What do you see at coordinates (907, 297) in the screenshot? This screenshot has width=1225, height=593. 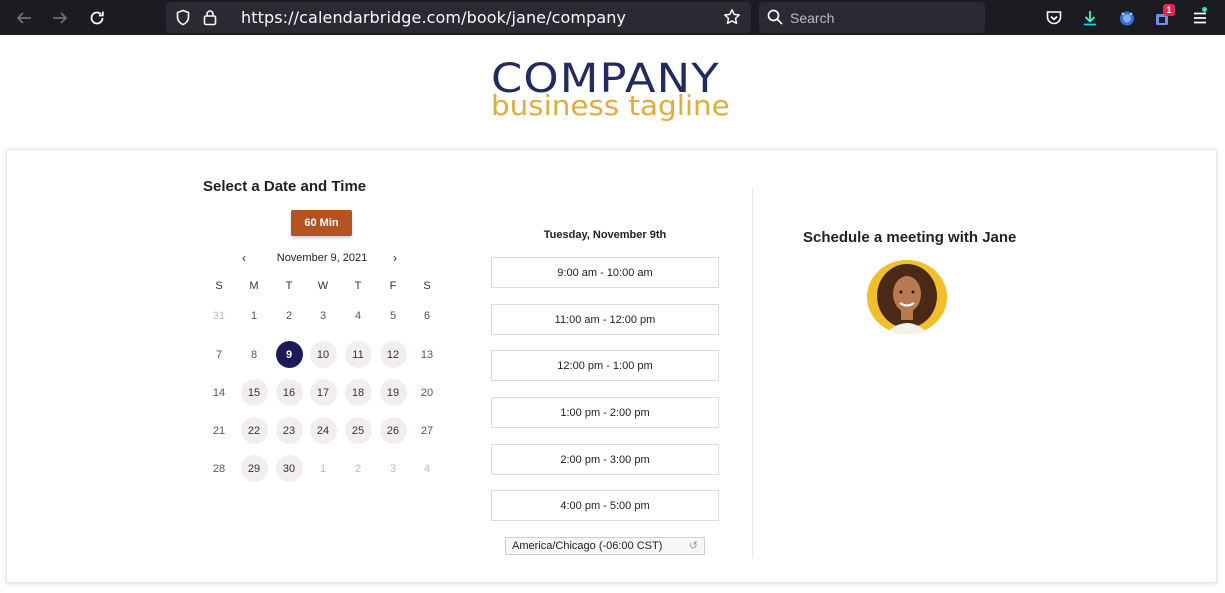 I see `host-avatar` at bounding box center [907, 297].